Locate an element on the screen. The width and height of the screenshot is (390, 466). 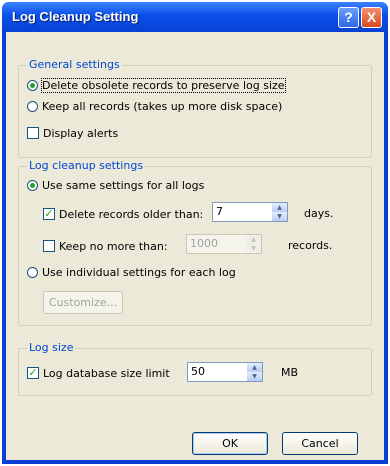
delete-obsolete-radio is located at coordinates (32, 85).